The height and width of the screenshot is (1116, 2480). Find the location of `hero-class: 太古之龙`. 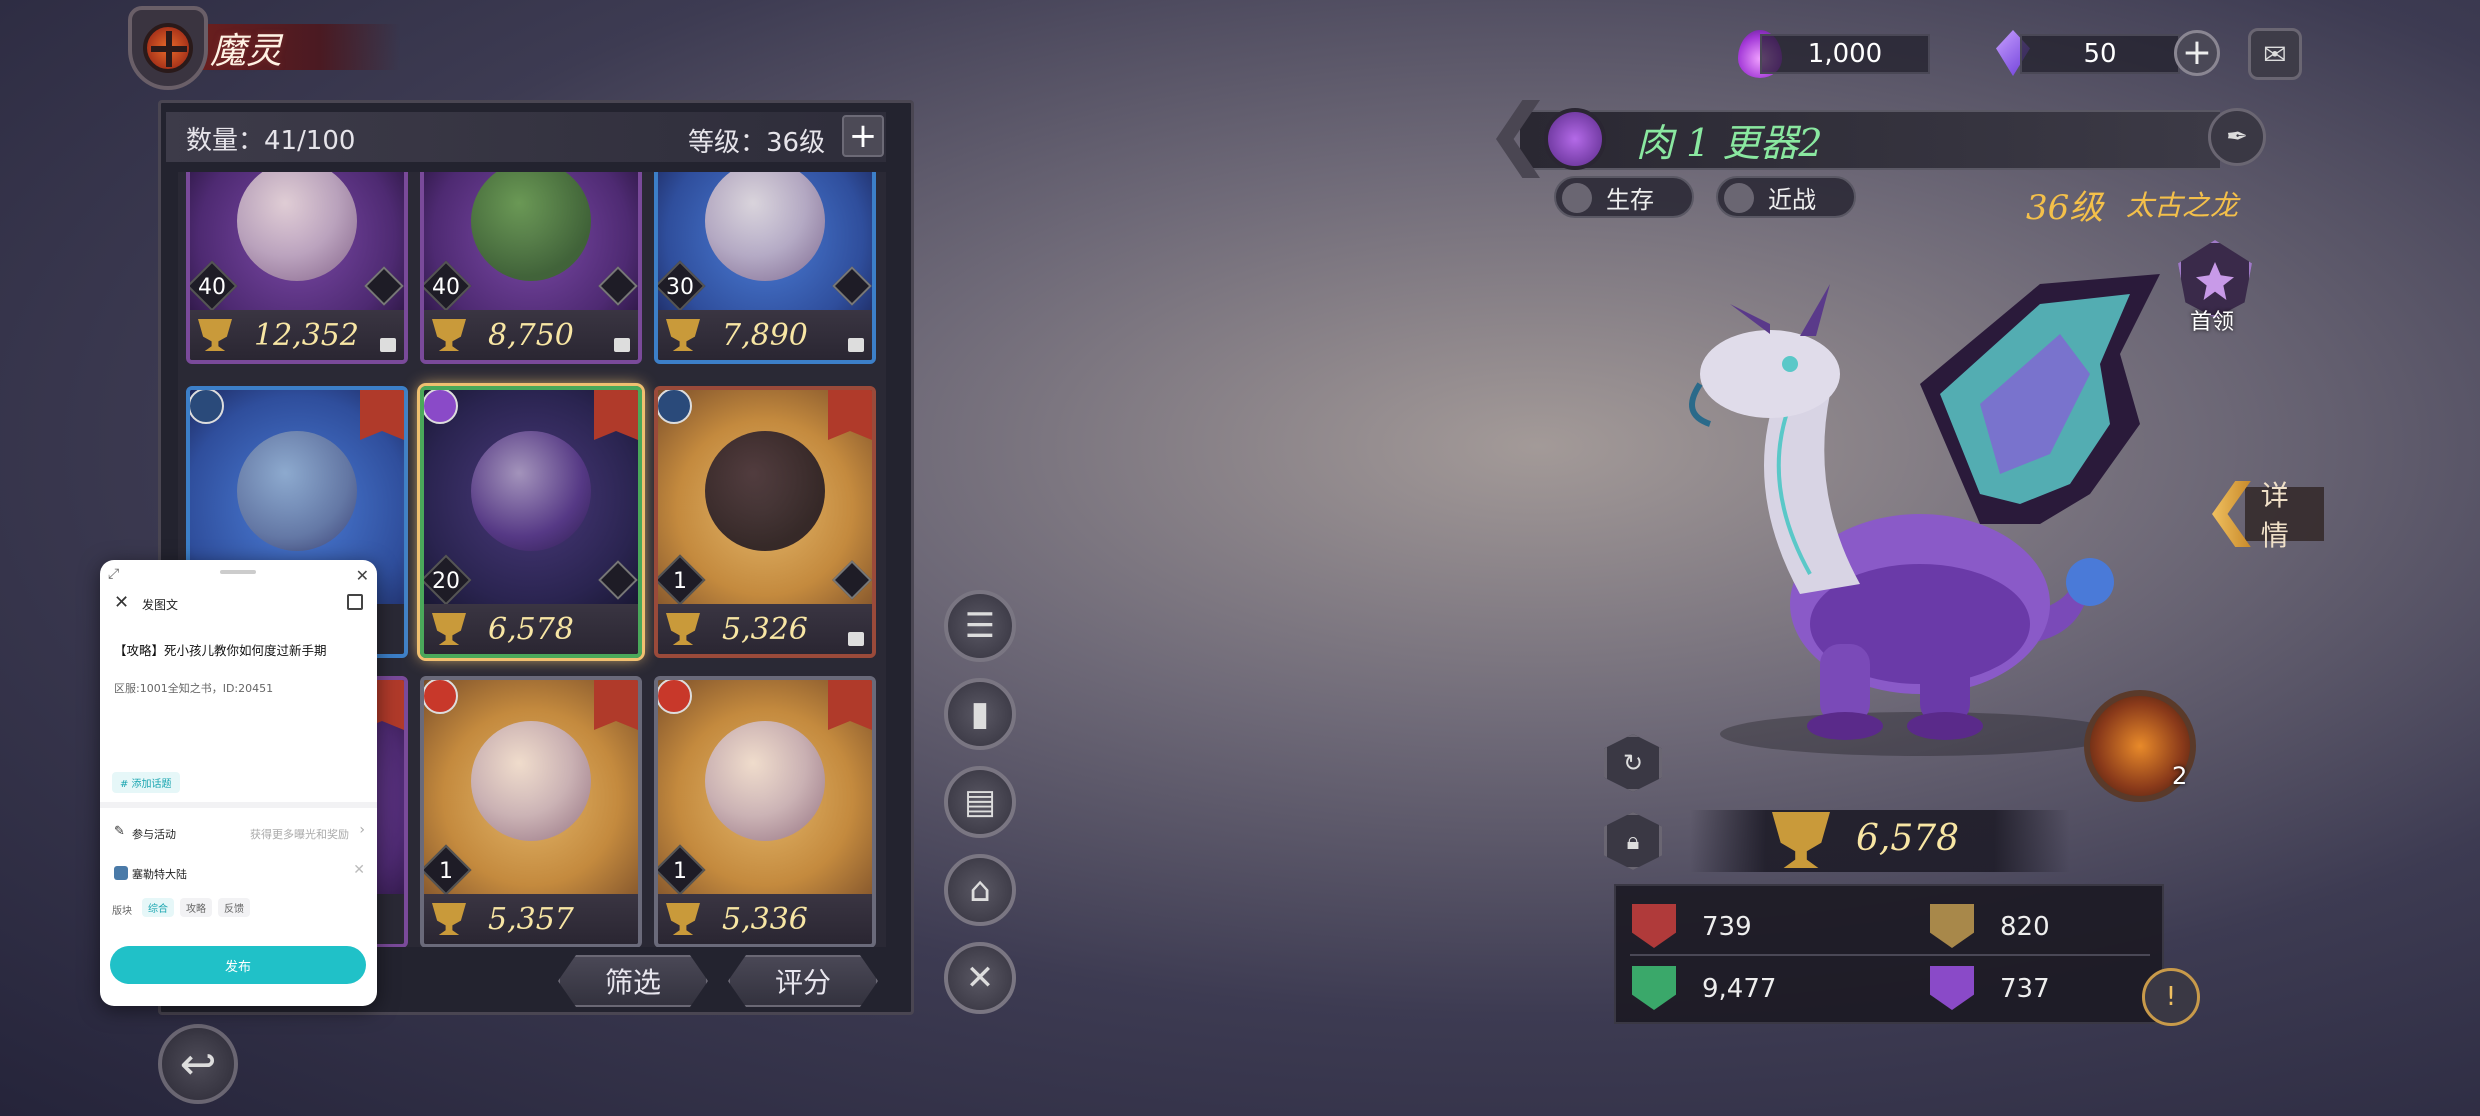

hero-class: 太古之龙 is located at coordinates (2182, 205).